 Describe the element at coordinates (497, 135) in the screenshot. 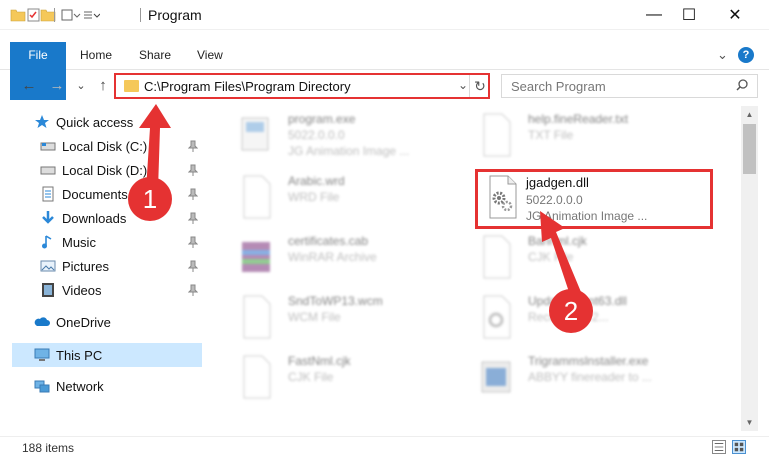

I see `text-file-icon` at that location.